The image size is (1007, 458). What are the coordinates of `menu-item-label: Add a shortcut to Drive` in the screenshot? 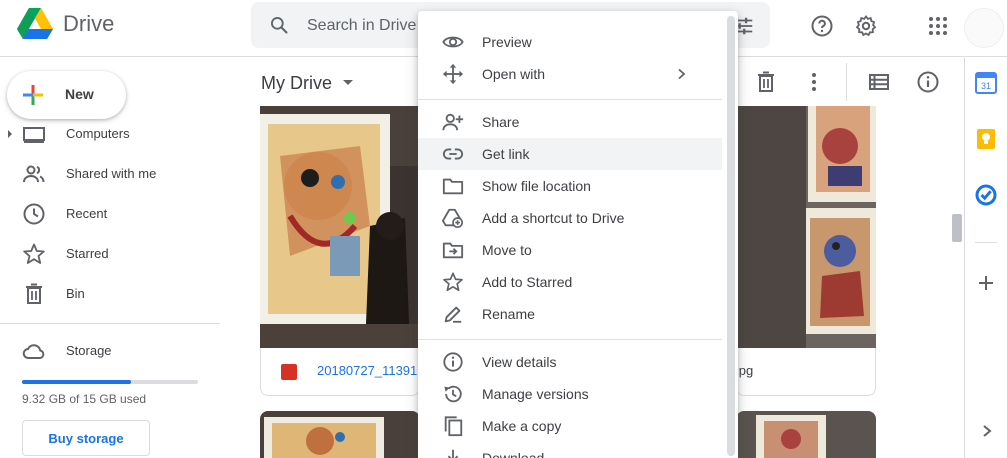 It's located at (553, 218).